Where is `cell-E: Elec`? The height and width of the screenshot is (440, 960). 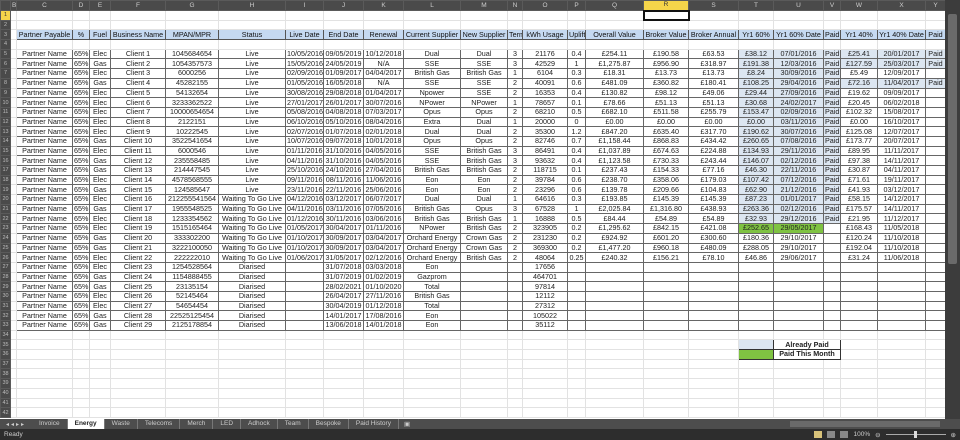 cell-E: Elec is located at coordinates (100, 122).